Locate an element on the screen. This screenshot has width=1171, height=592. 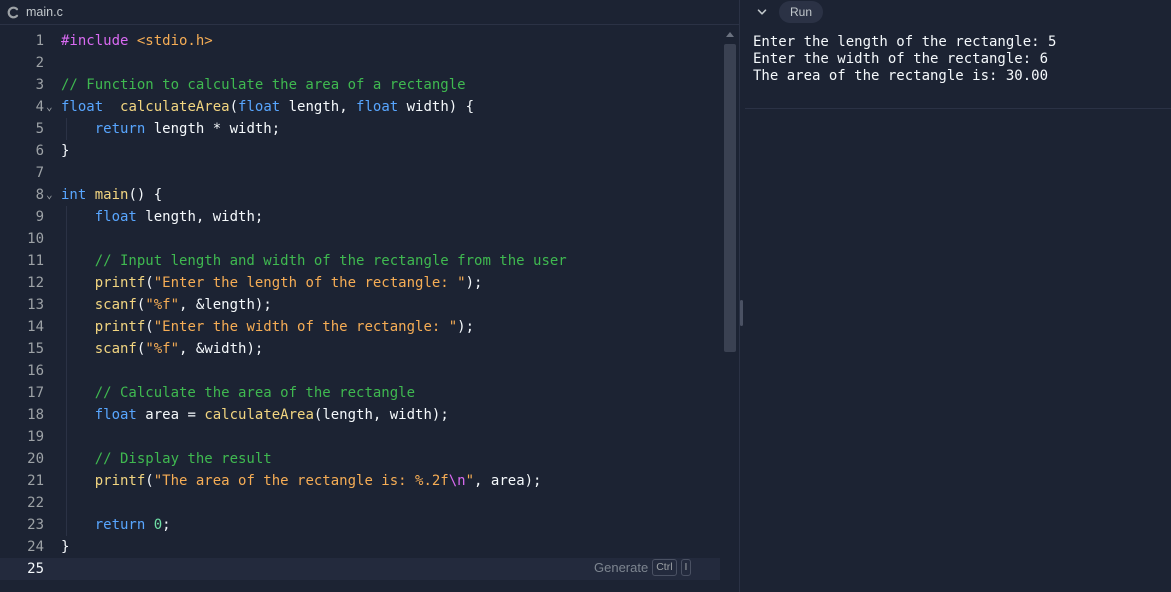
code-text: scanf("%f", &width); is located at coordinates (162, 349).